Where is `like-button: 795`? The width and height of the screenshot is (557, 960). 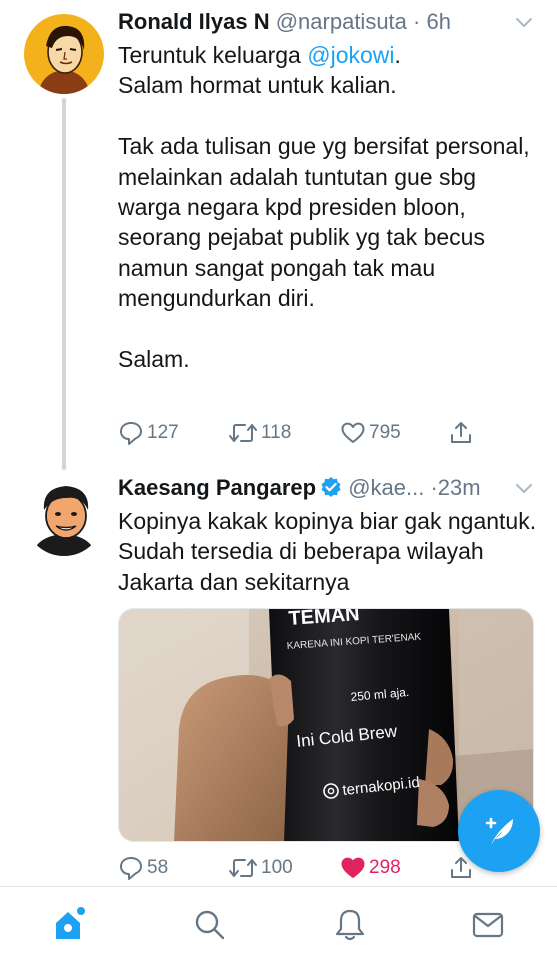
like-button: 795 is located at coordinates (370, 433).